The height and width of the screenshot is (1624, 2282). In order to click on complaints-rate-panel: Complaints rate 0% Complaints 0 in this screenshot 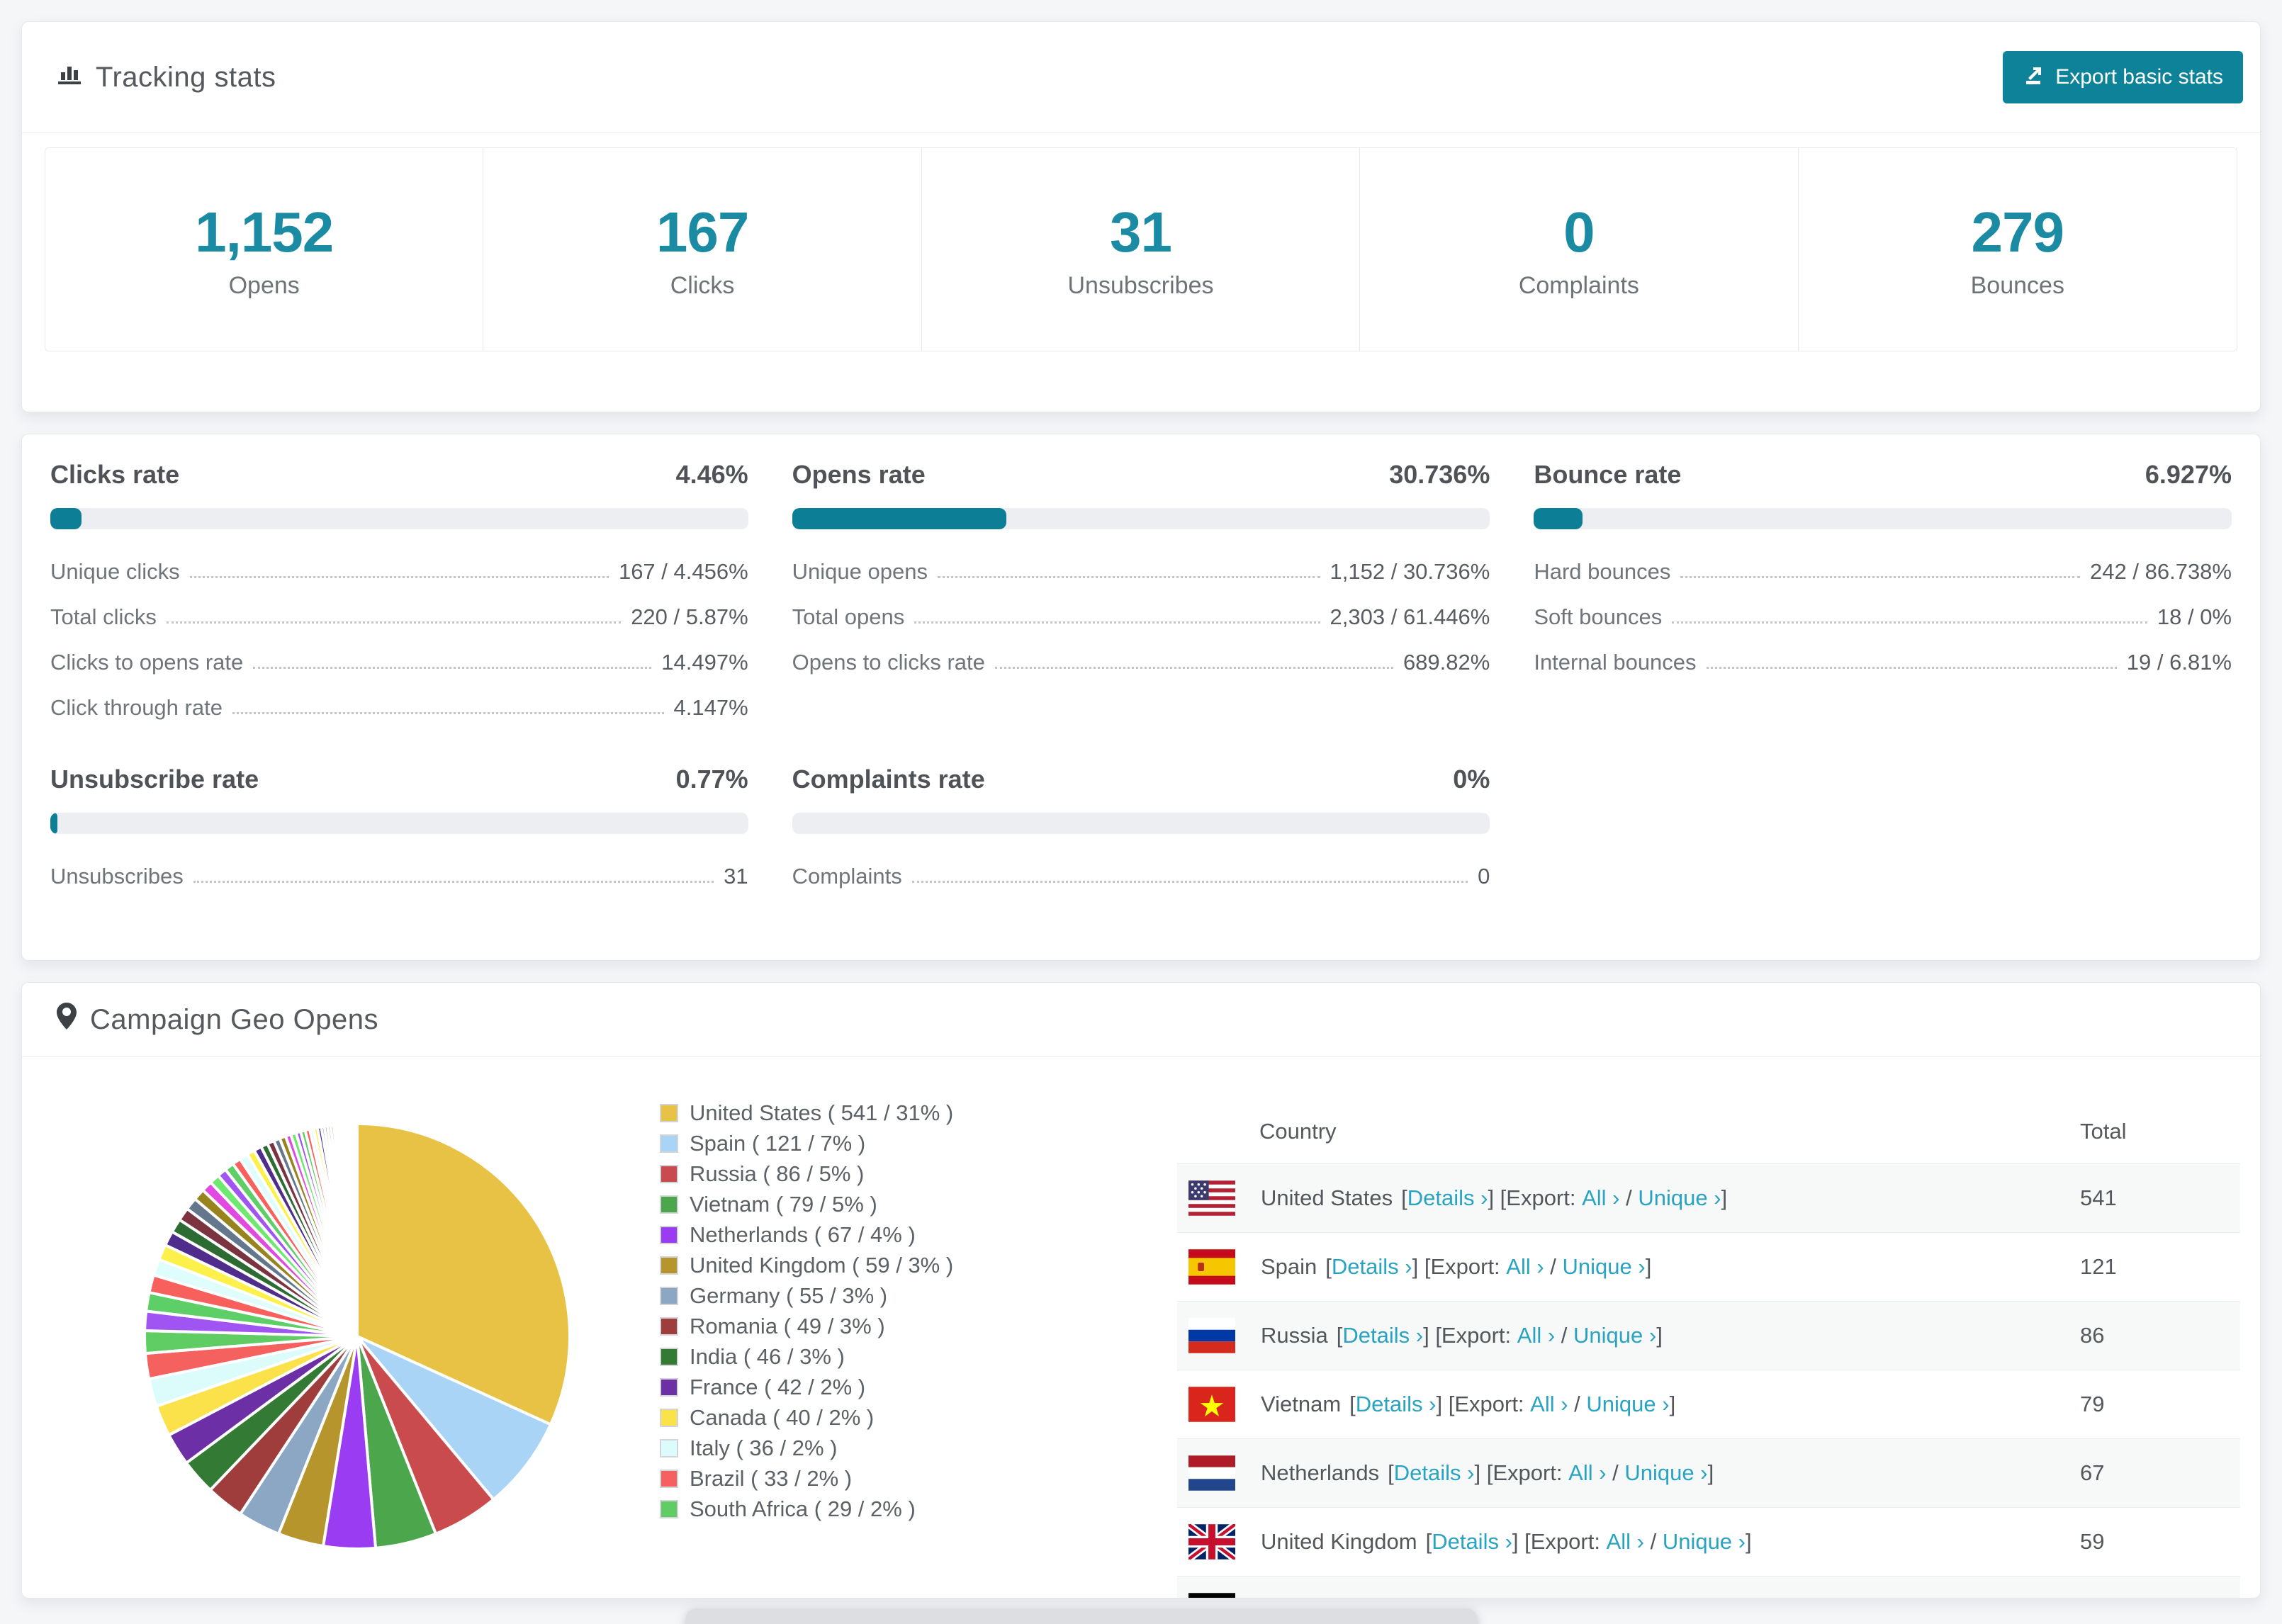, I will do `click(1141, 832)`.